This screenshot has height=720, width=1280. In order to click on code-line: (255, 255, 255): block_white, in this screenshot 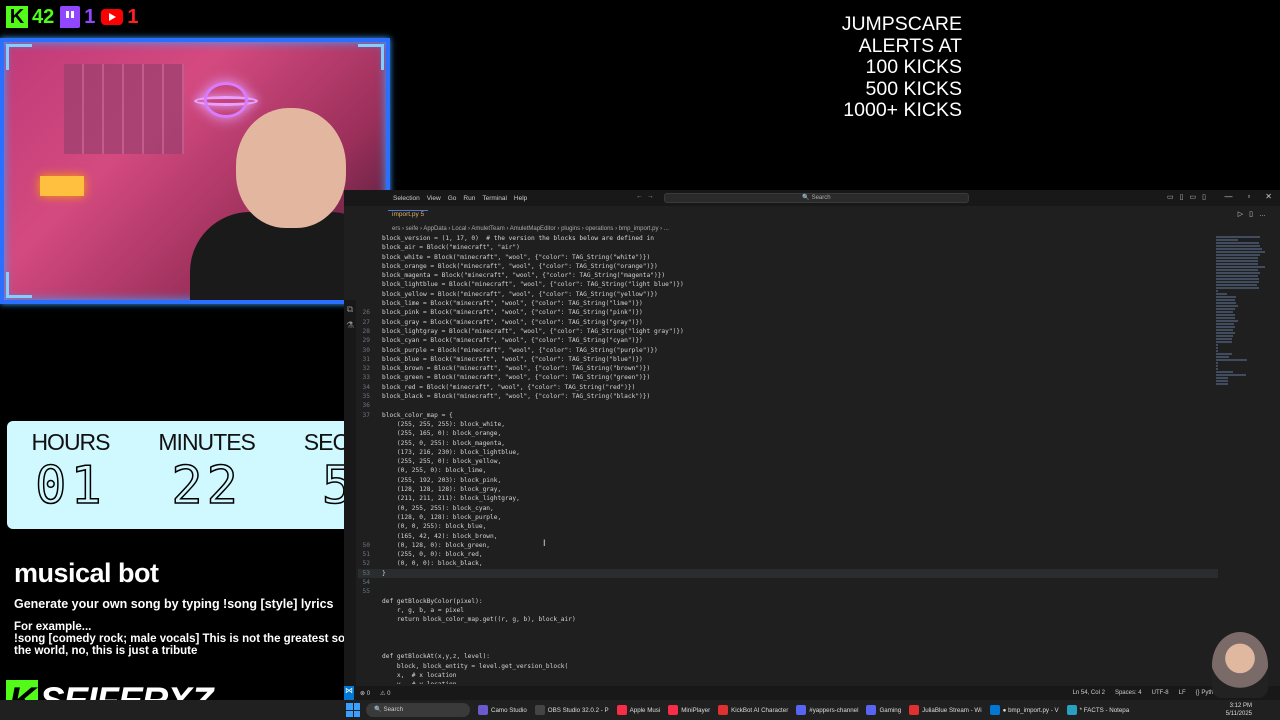, I will do `click(788, 424)`.